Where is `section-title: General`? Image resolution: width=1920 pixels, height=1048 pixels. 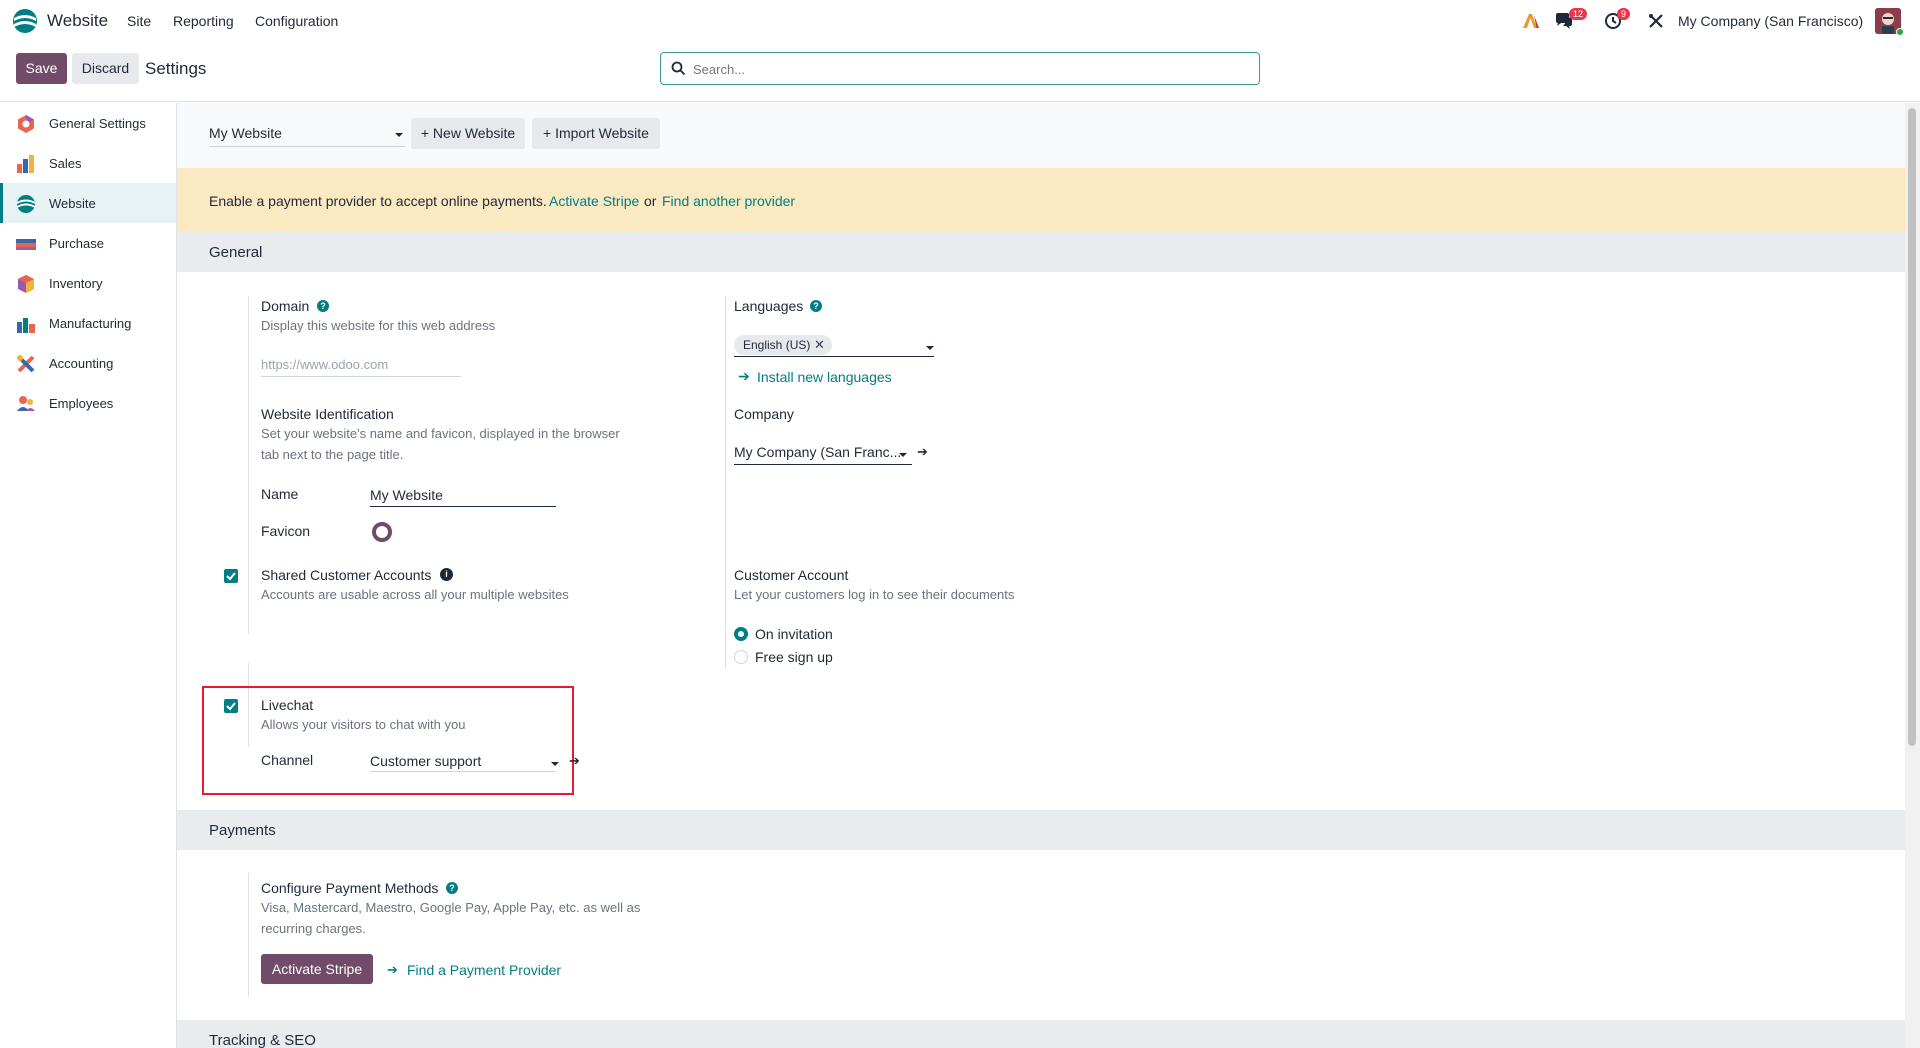 section-title: General is located at coordinates (236, 252).